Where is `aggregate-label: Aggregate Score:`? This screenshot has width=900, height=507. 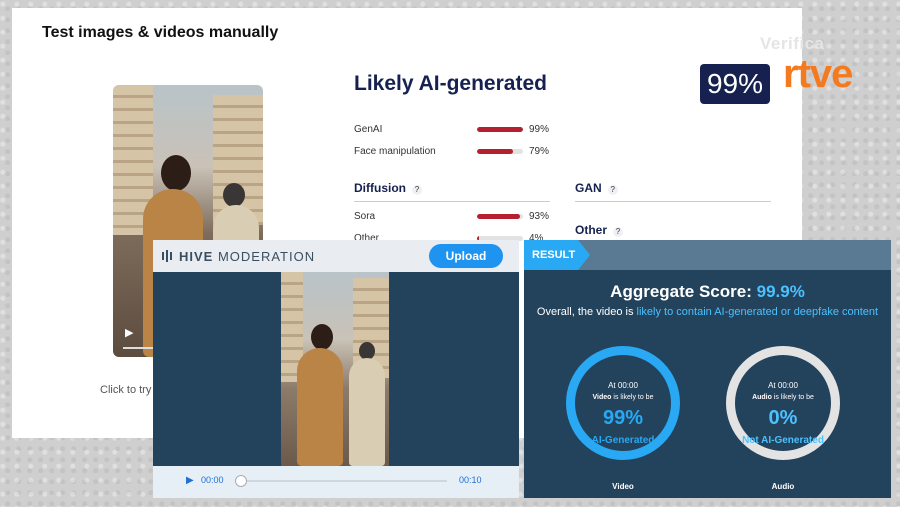
aggregate-label: Aggregate Score: is located at coordinates (681, 291).